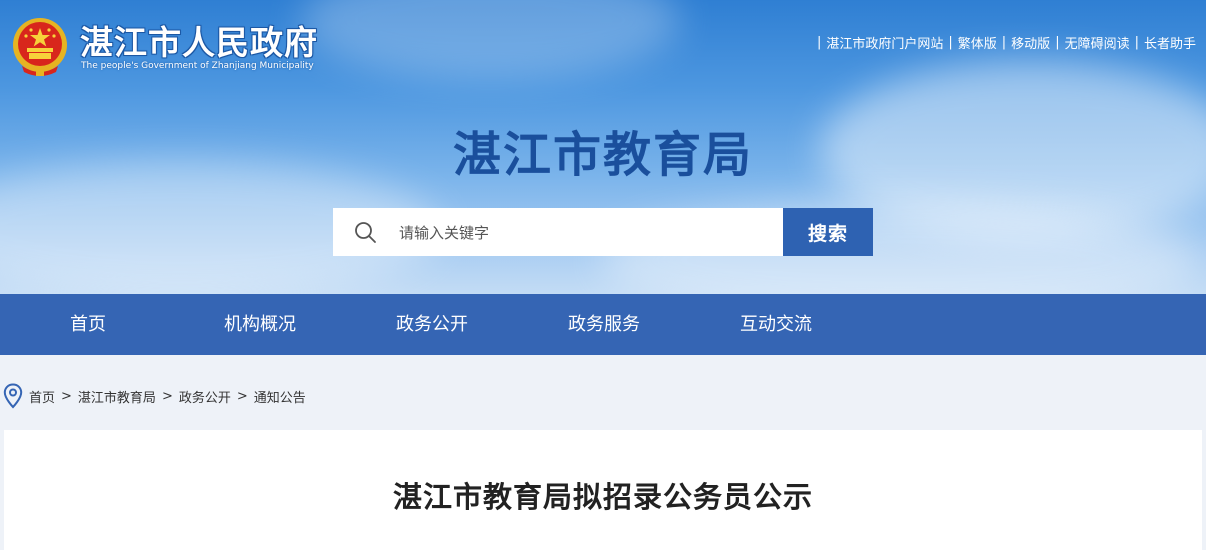  Describe the element at coordinates (432, 324) in the screenshot. I see `nav-item-gov-affairs-public: 政务公开` at that location.